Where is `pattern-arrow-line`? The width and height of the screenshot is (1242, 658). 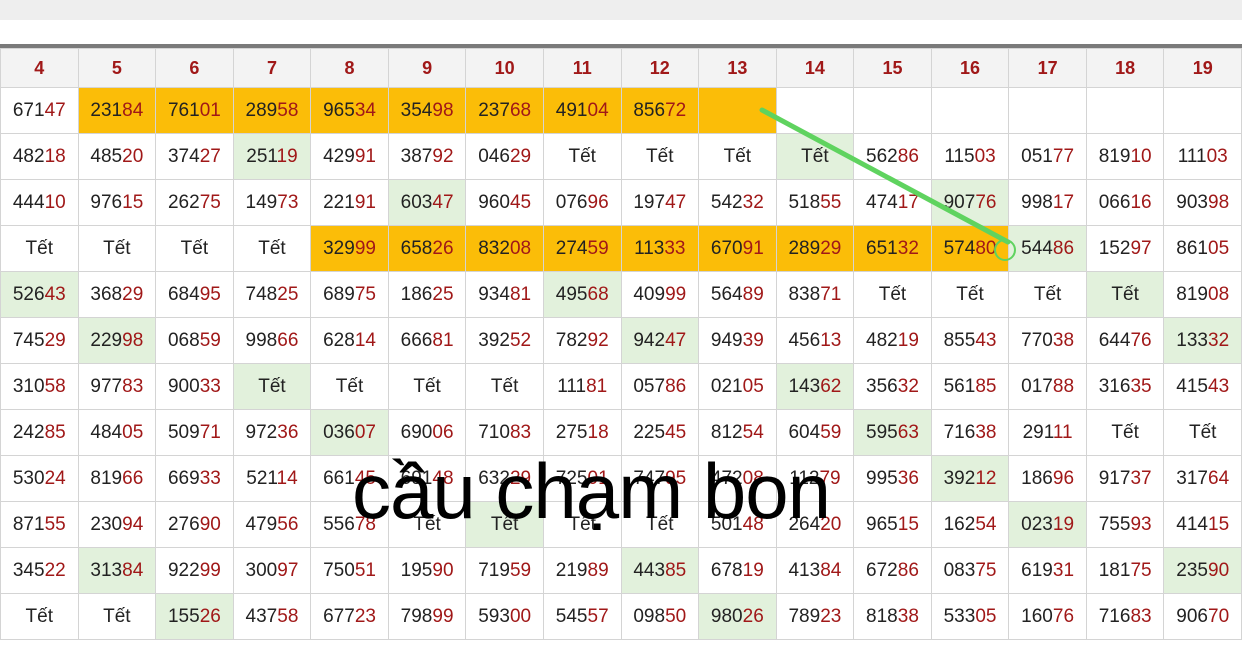
pattern-arrow-line is located at coordinates (885, 176).